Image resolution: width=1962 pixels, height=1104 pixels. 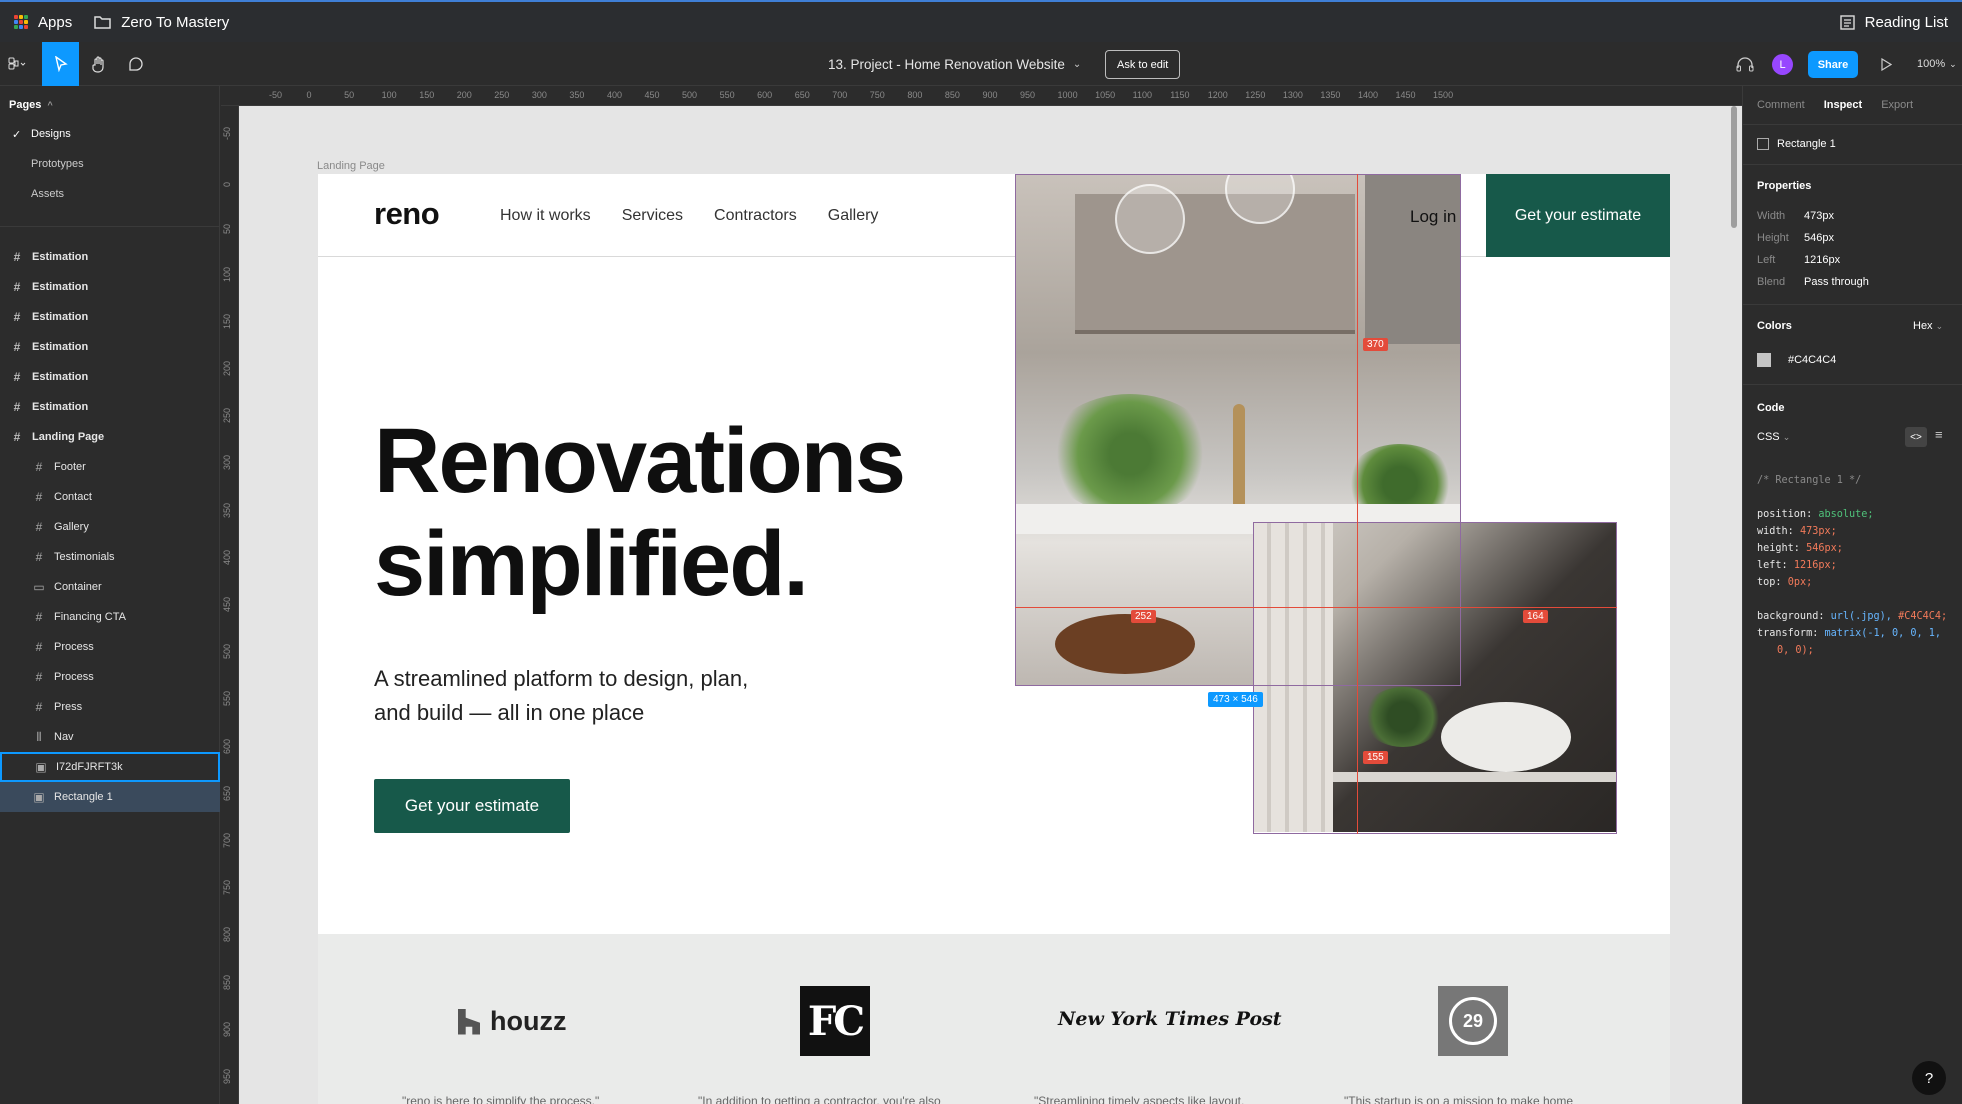 I want to click on hood-shape, so click(x=1413, y=259).